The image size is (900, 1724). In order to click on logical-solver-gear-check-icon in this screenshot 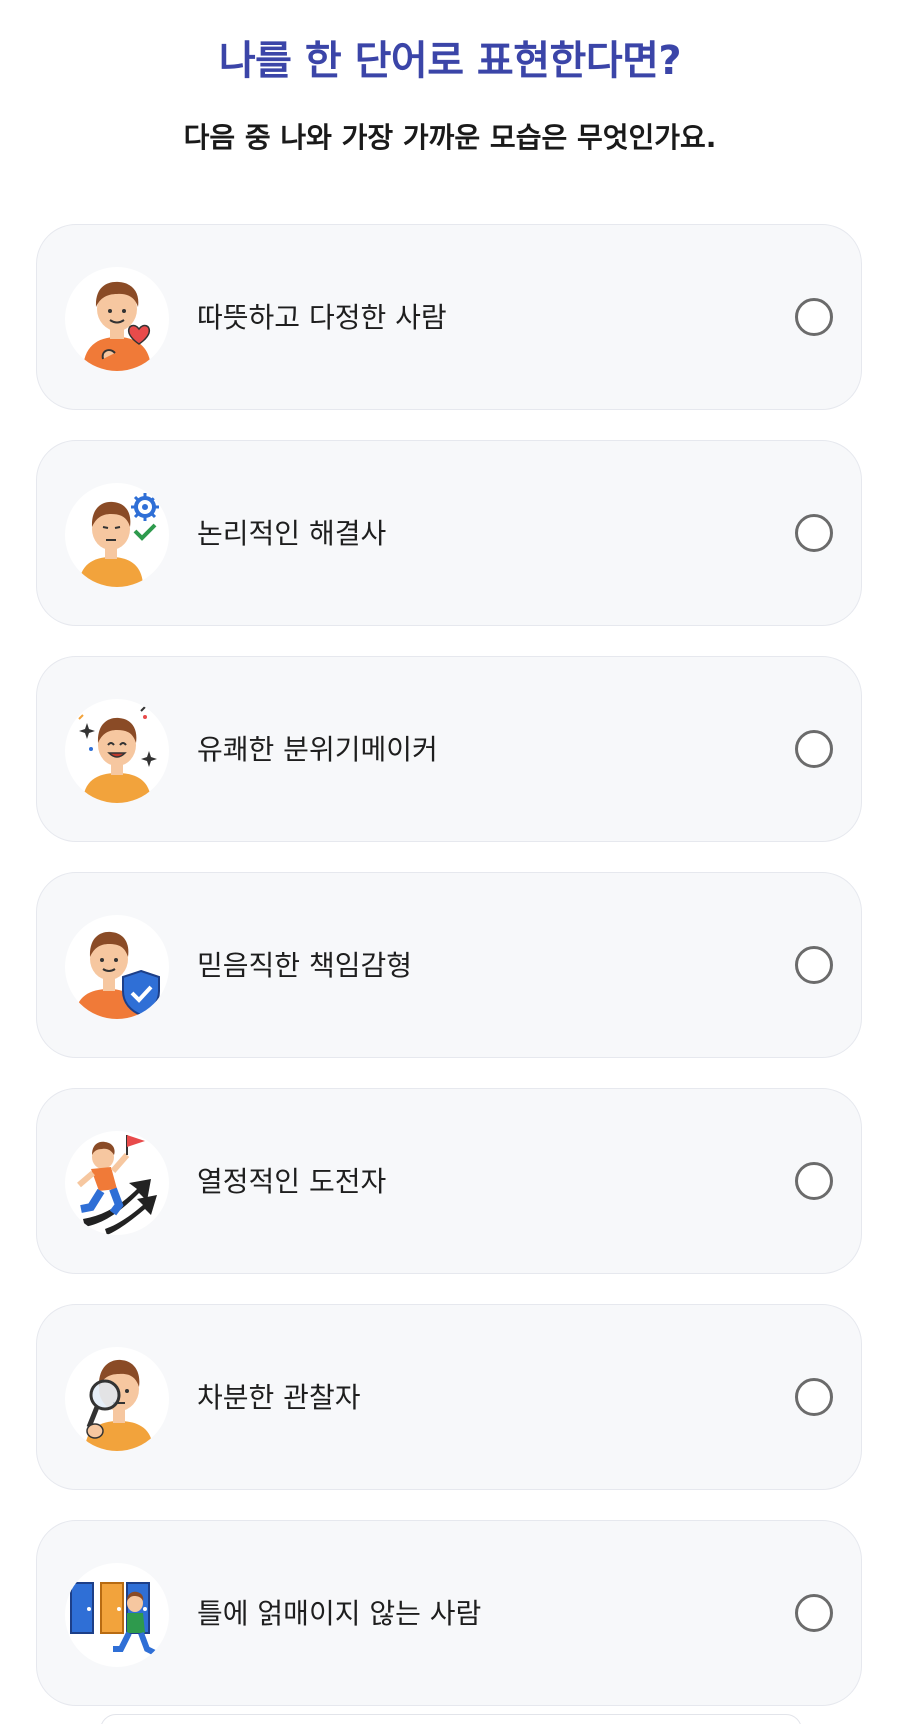, I will do `click(117, 535)`.